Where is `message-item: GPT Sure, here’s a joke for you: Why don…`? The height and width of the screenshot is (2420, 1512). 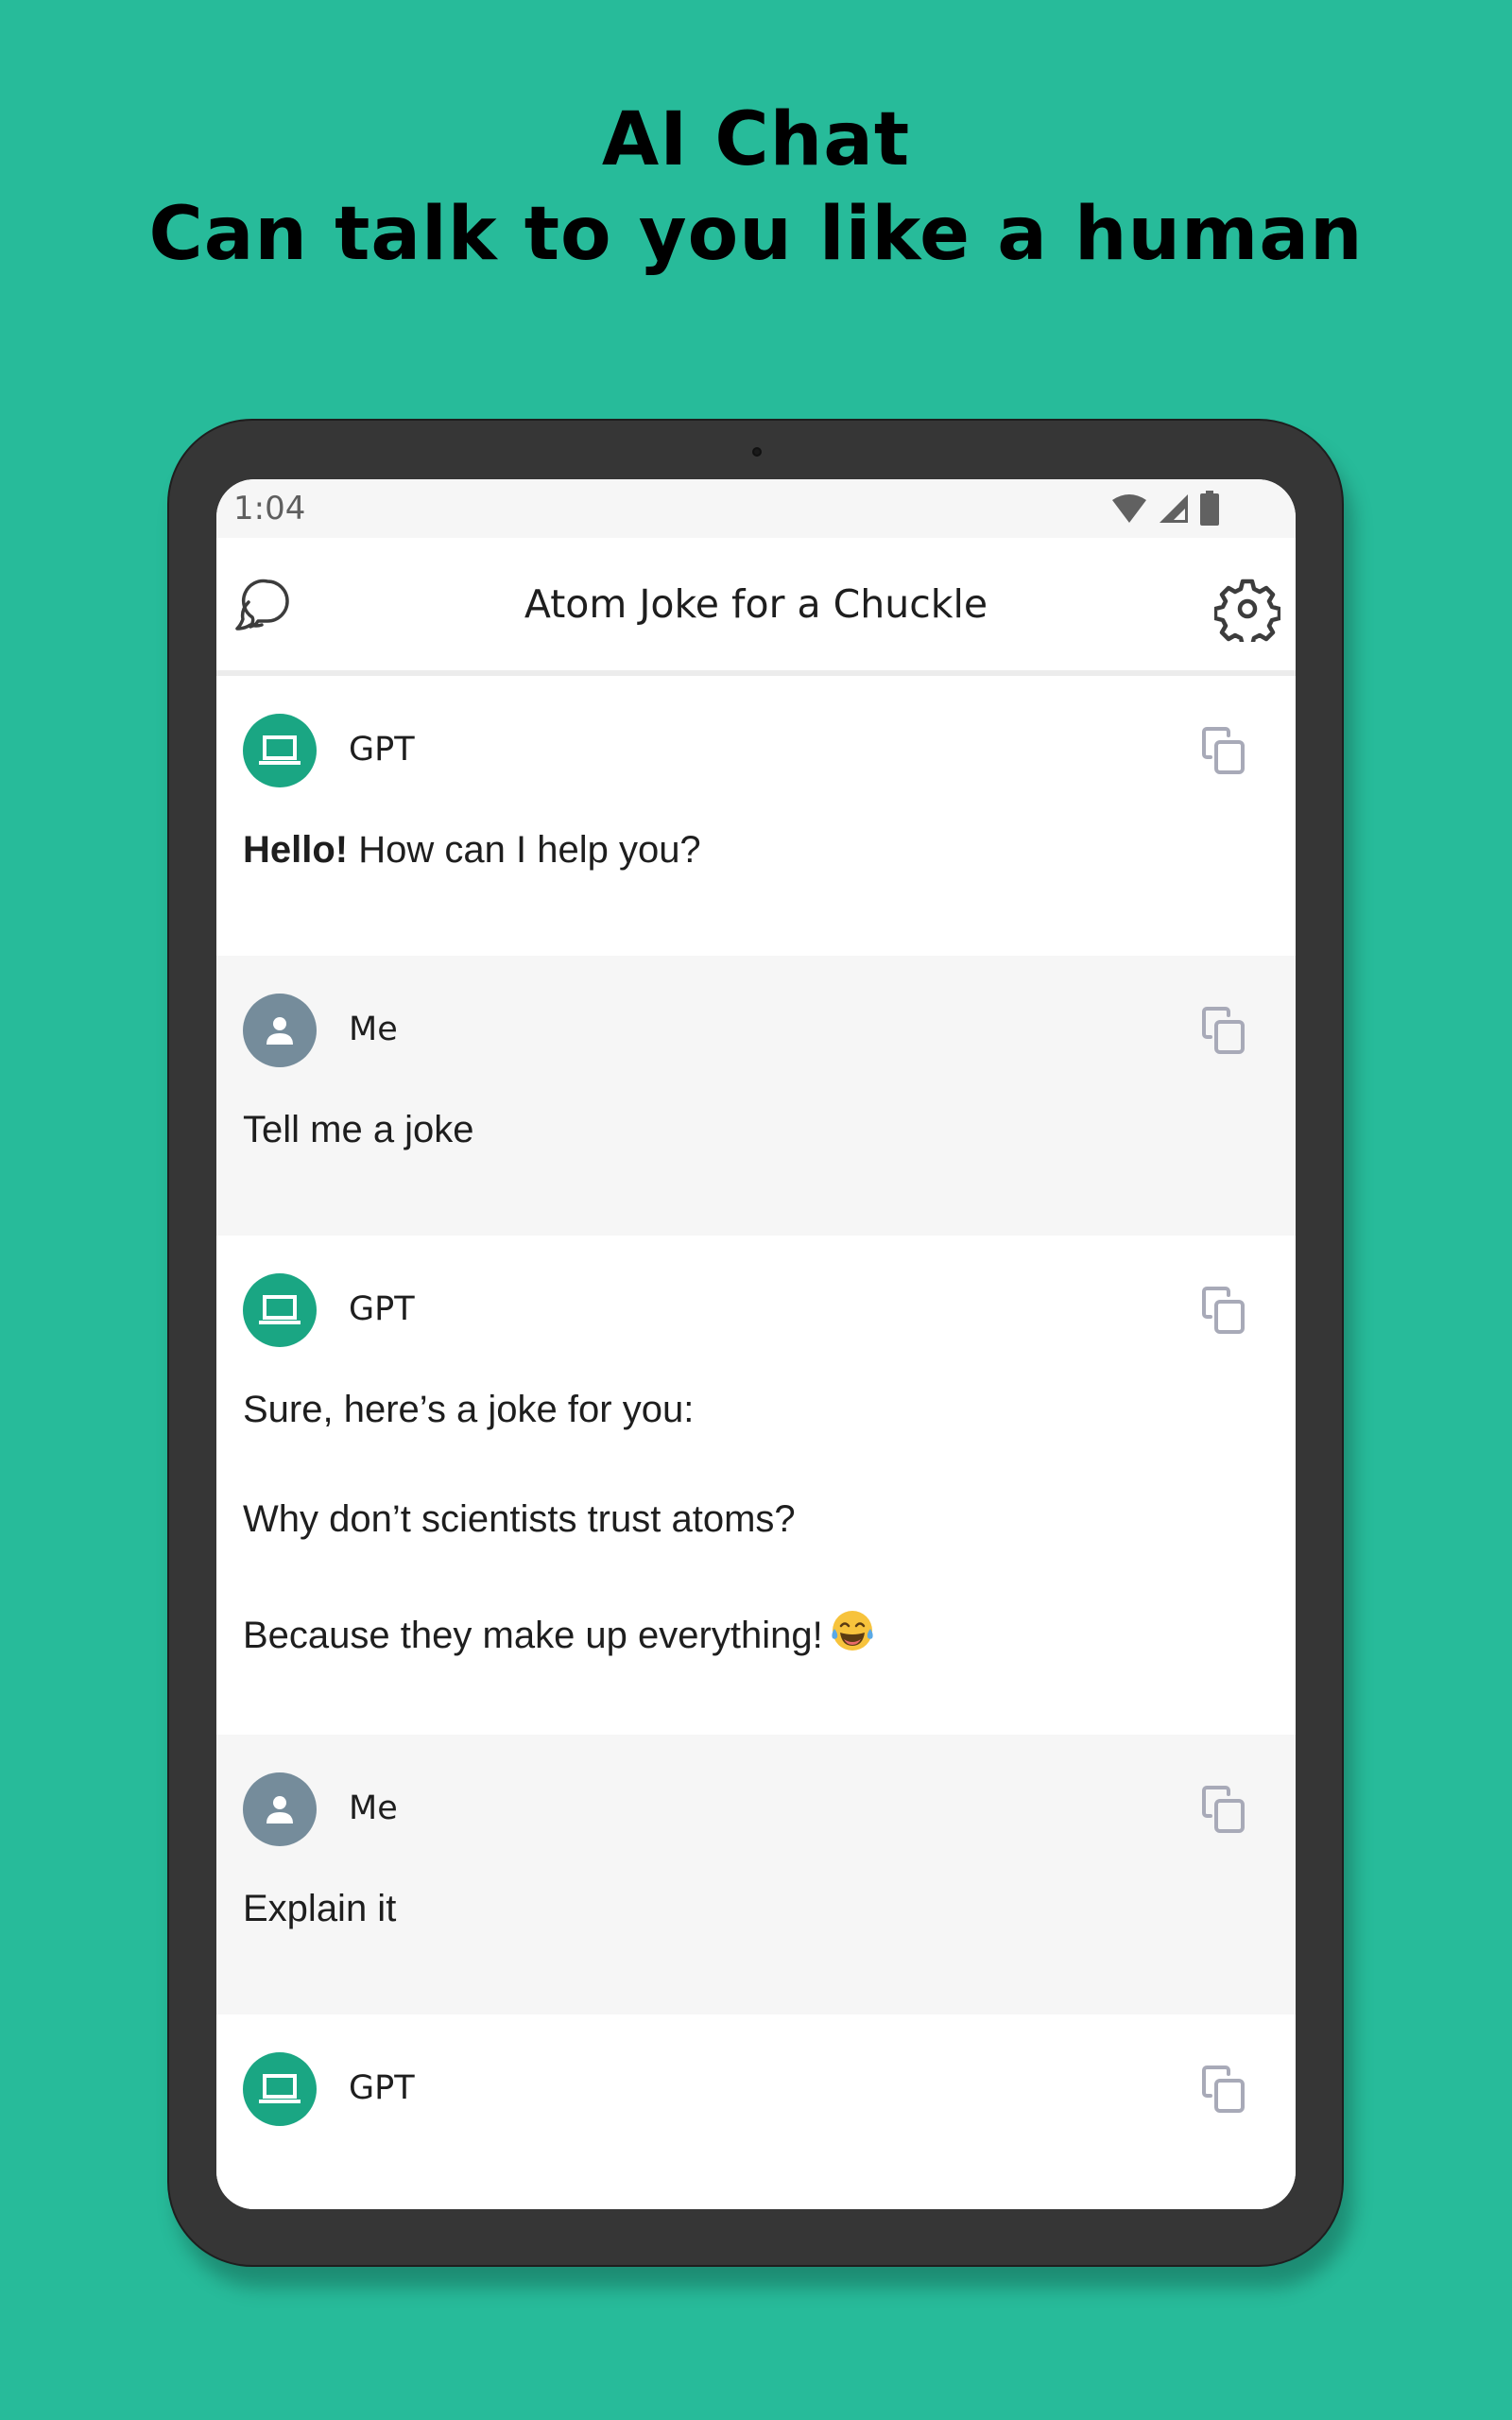 message-item: GPT Sure, here’s a joke for you: Why don… is located at coordinates (756, 1485).